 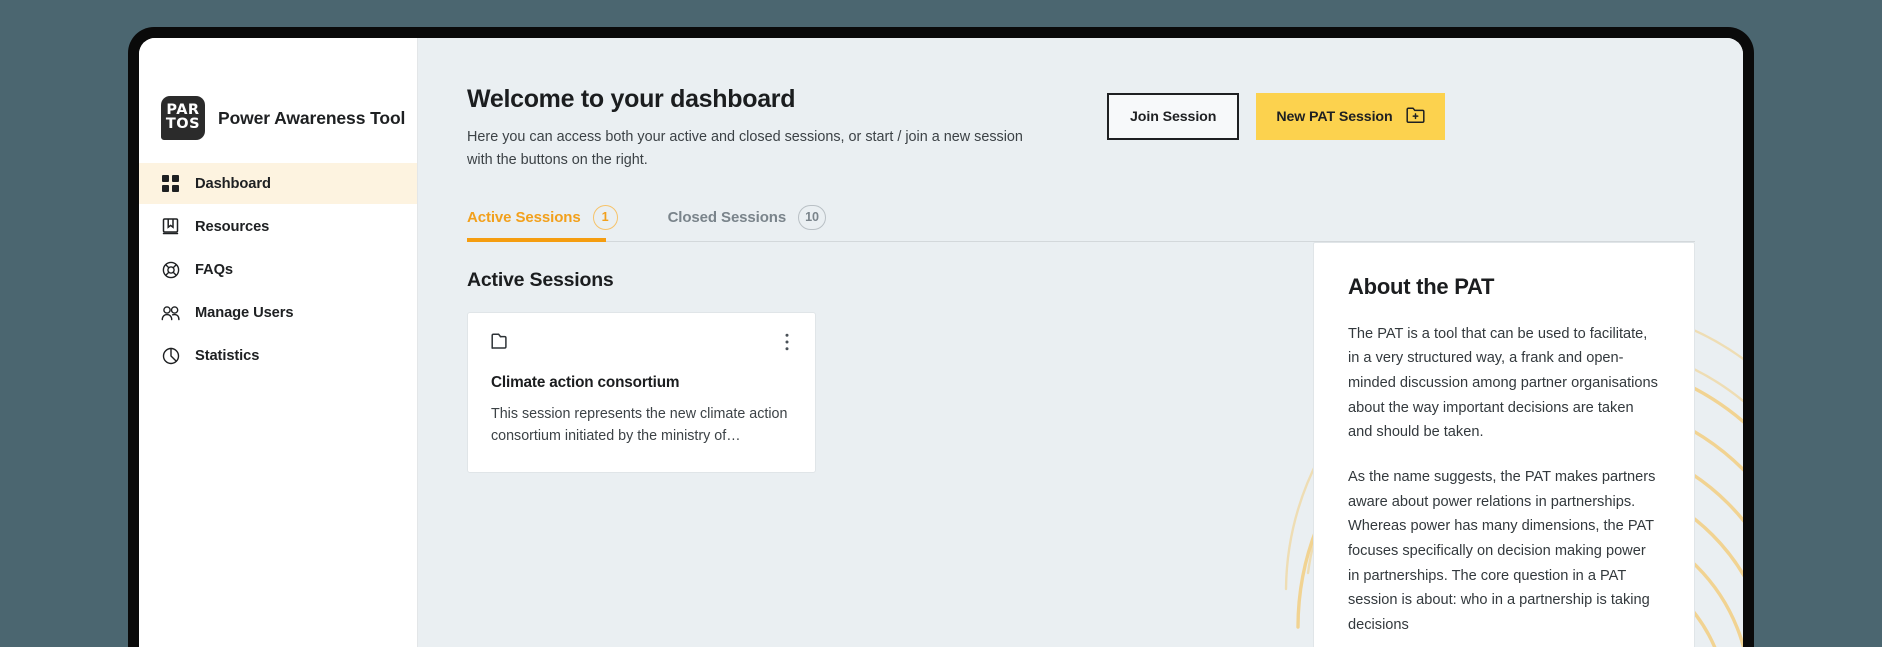 What do you see at coordinates (233, 183) in the screenshot?
I see `sidebar-item-label: Dashboard` at bounding box center [233, 183].